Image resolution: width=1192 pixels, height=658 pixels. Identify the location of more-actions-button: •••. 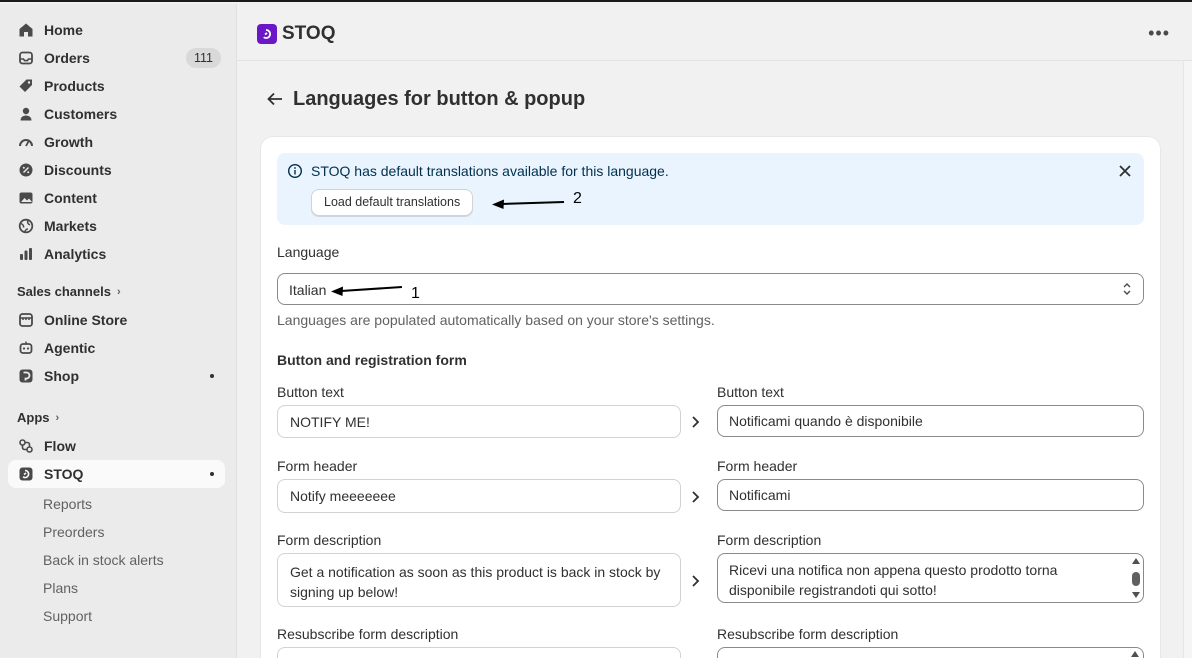
(1159, 33).